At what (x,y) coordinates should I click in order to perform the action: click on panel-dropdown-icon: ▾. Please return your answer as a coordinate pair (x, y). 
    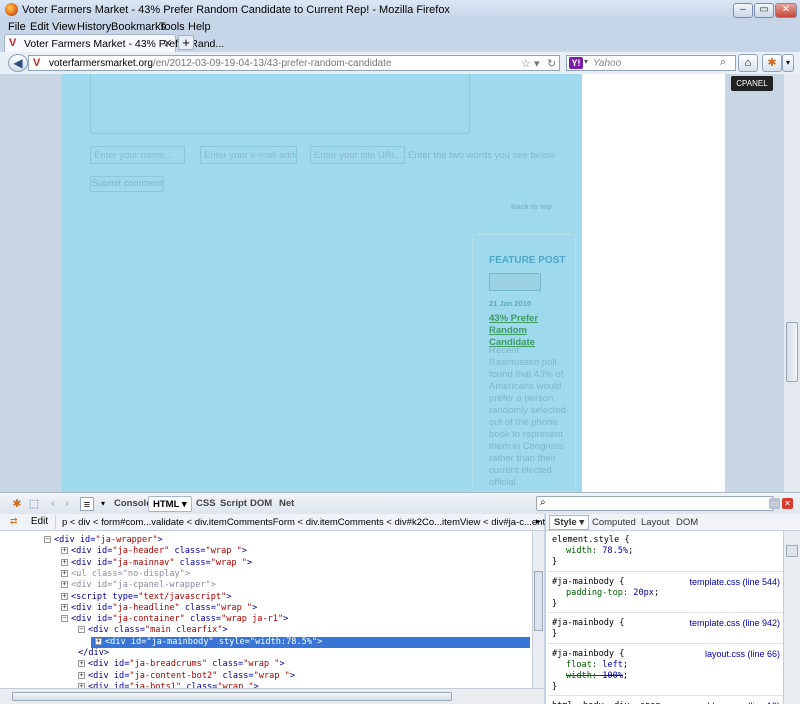
    Looking at the image, I should click on (103, 504).